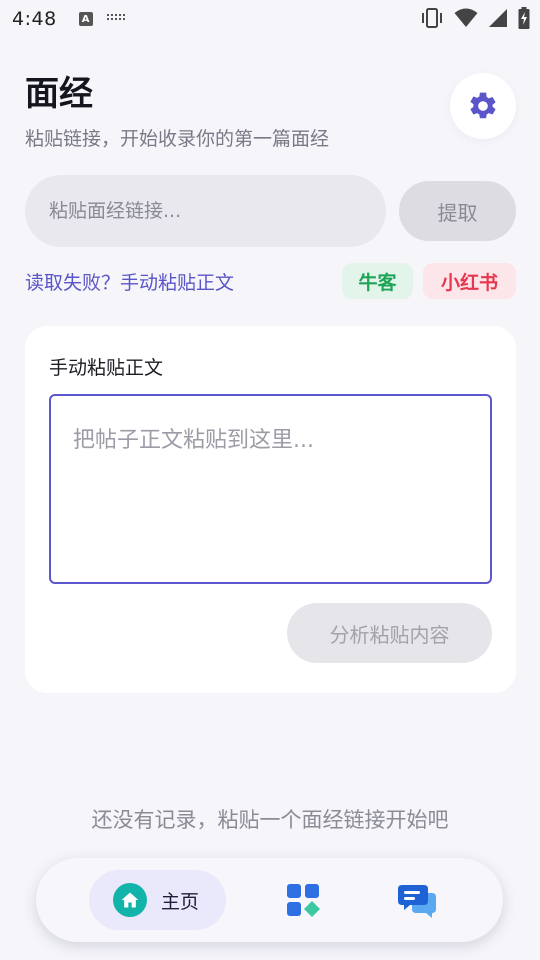 This screenshot has width=540, height=960. I want to click on apps-grid-icon, so click(303, 900).